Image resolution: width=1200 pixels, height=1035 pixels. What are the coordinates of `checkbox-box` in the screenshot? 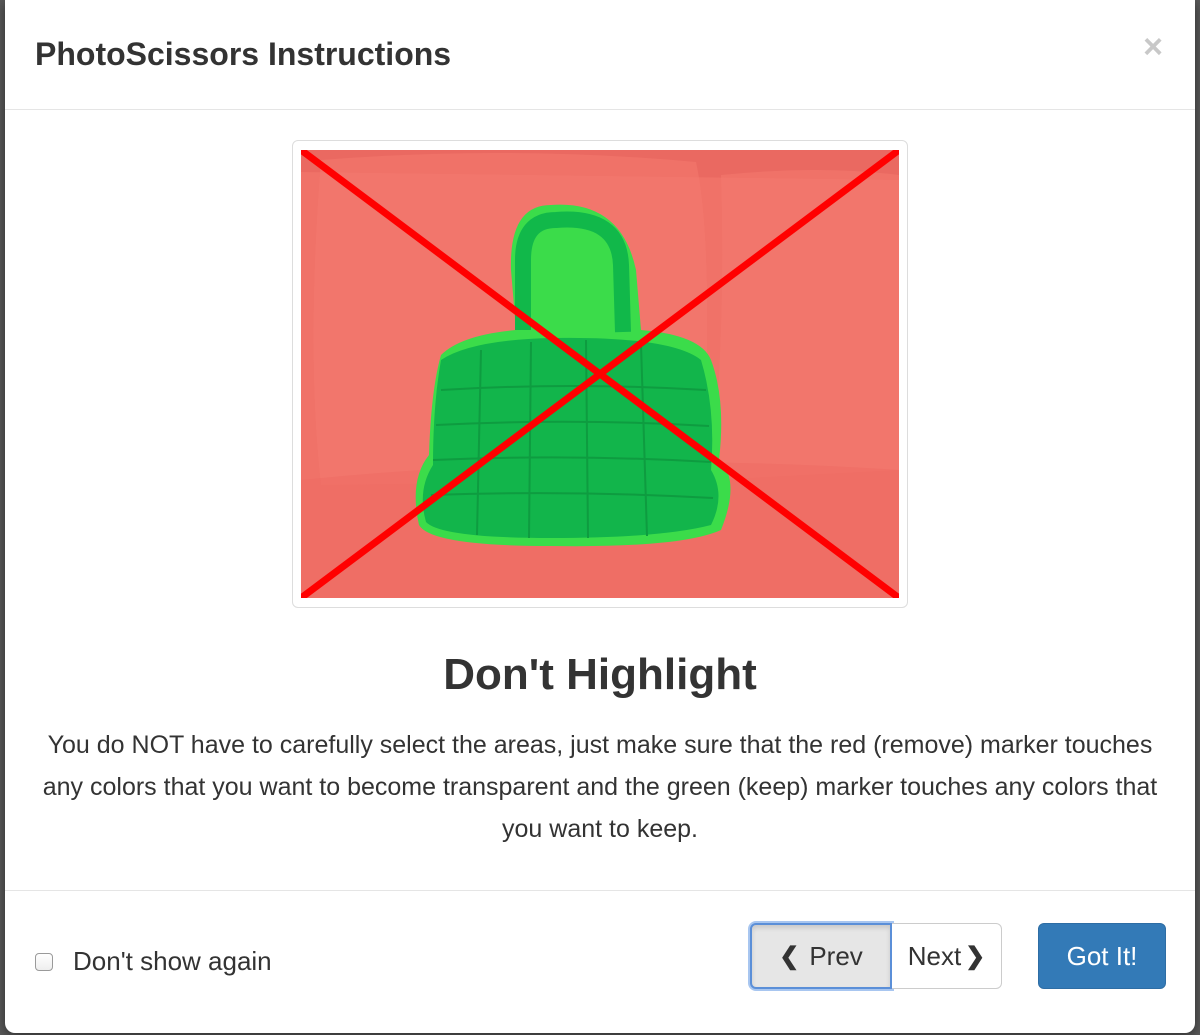 It's located at (44, 961).